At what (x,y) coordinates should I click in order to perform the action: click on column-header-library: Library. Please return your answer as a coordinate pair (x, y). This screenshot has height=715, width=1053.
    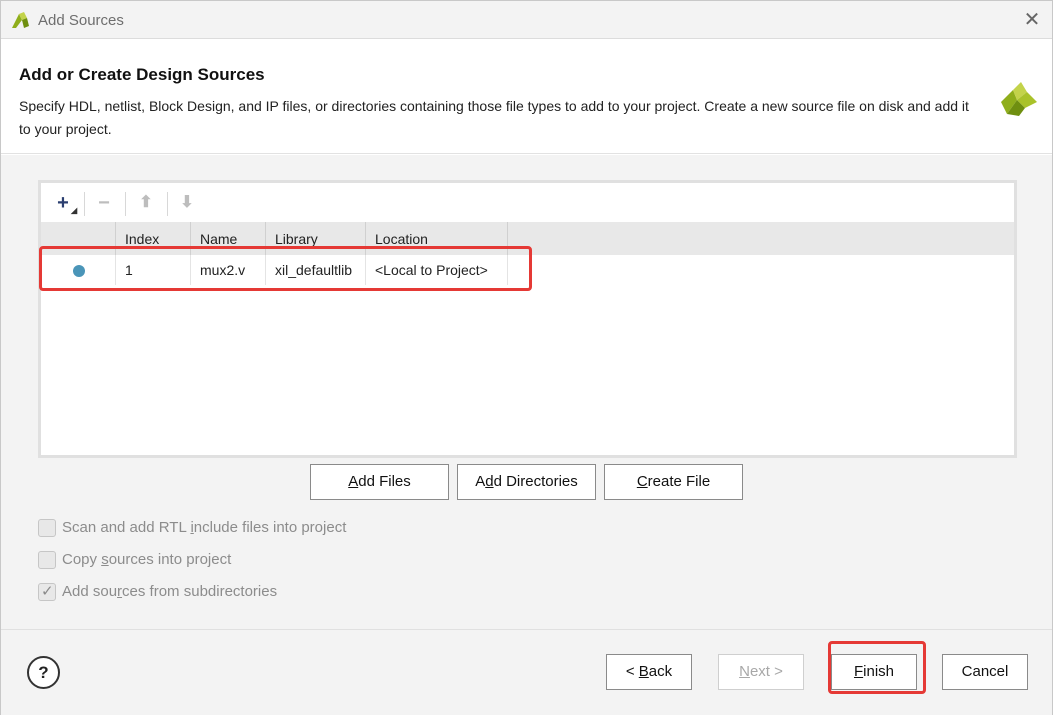
    Looking at the image, I should click on (316, 238).